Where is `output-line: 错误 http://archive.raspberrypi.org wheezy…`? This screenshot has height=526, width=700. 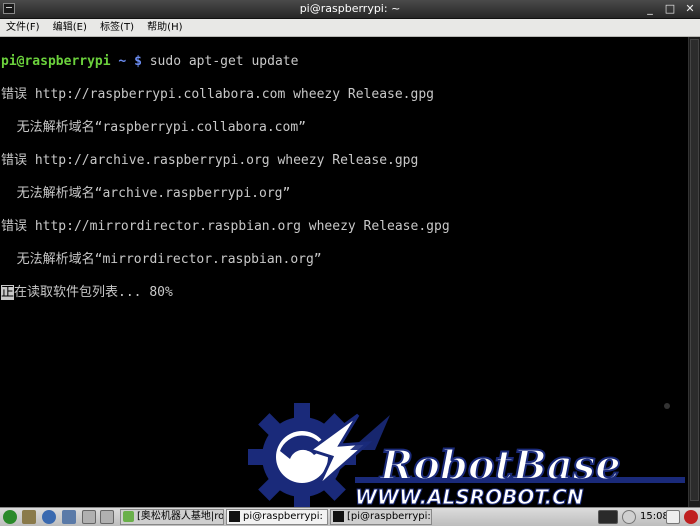 output-line: 错误 http://archive.raspberrypi.org wheezy… is located at coordinates (210, 160).